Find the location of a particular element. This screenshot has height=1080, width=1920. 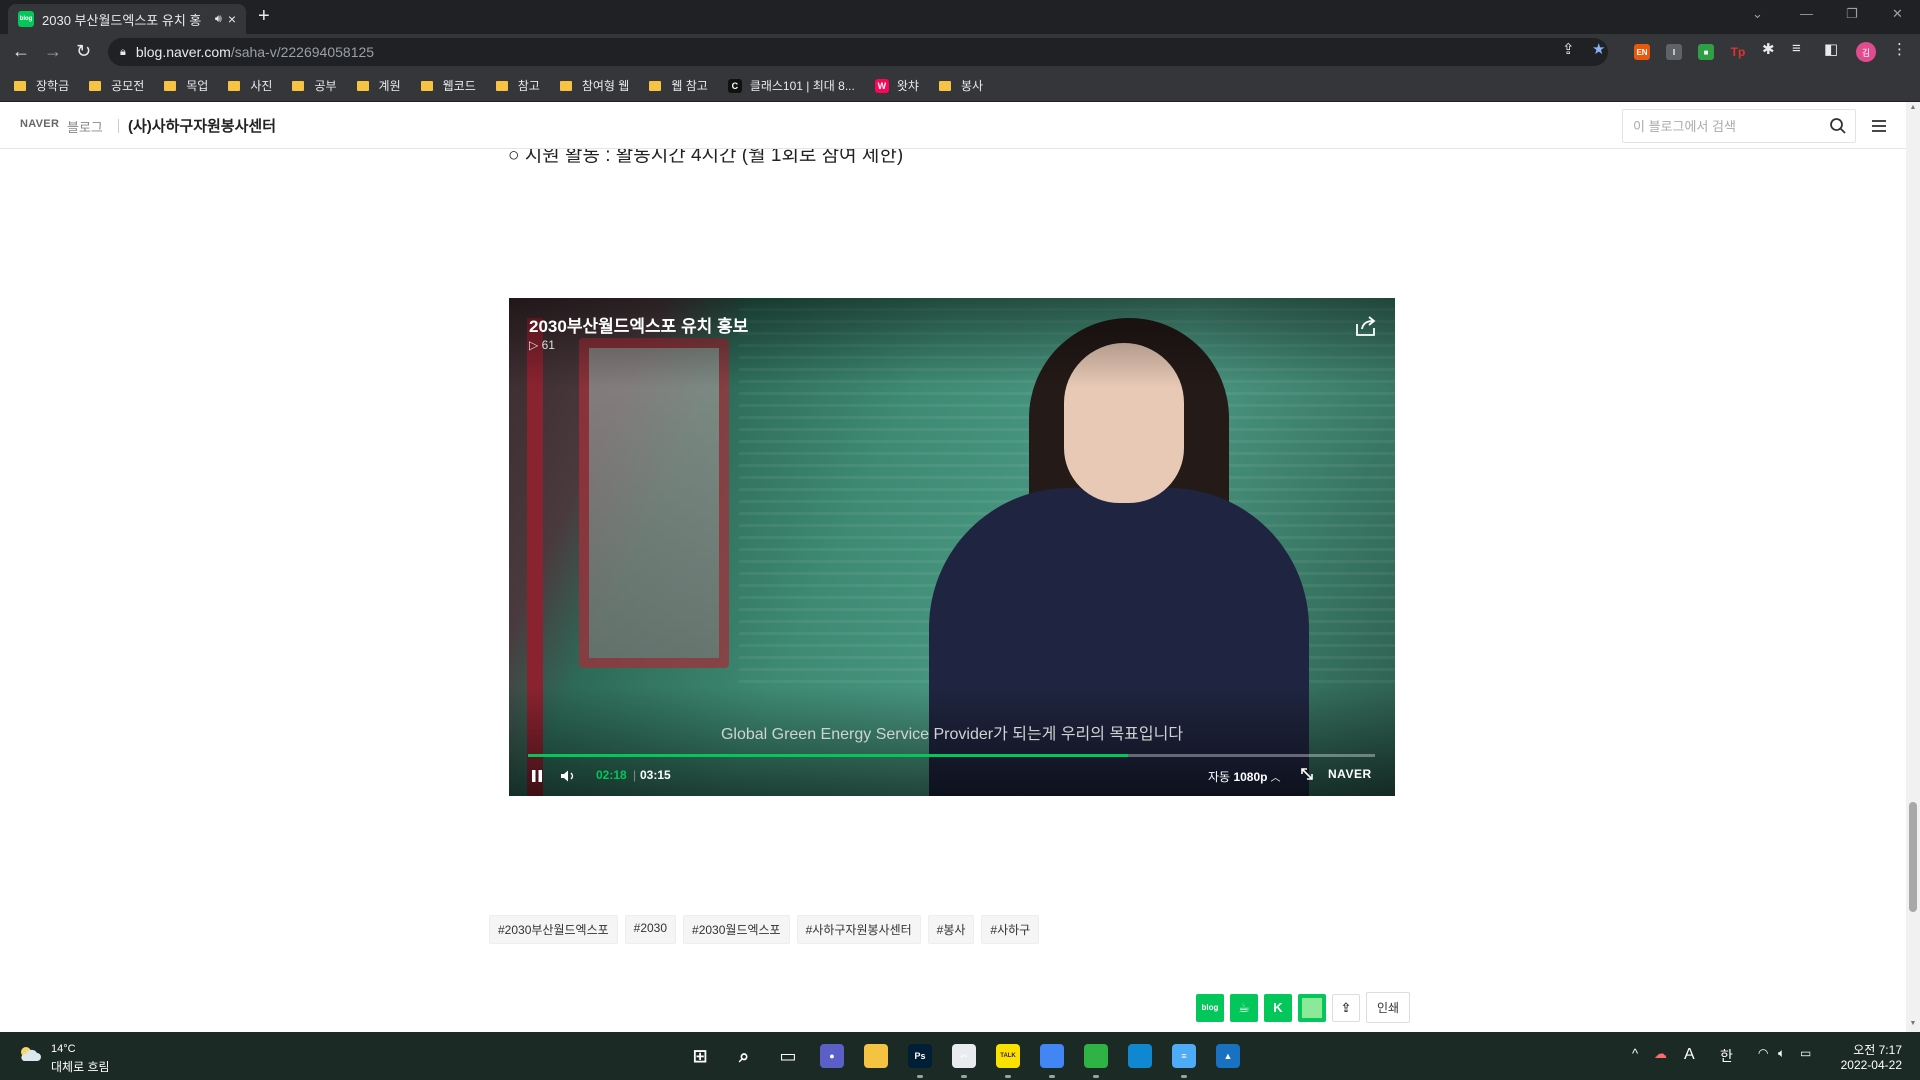

video-quality-selector: 자동 1080p ︿ is located at coordinates (1244, 776).